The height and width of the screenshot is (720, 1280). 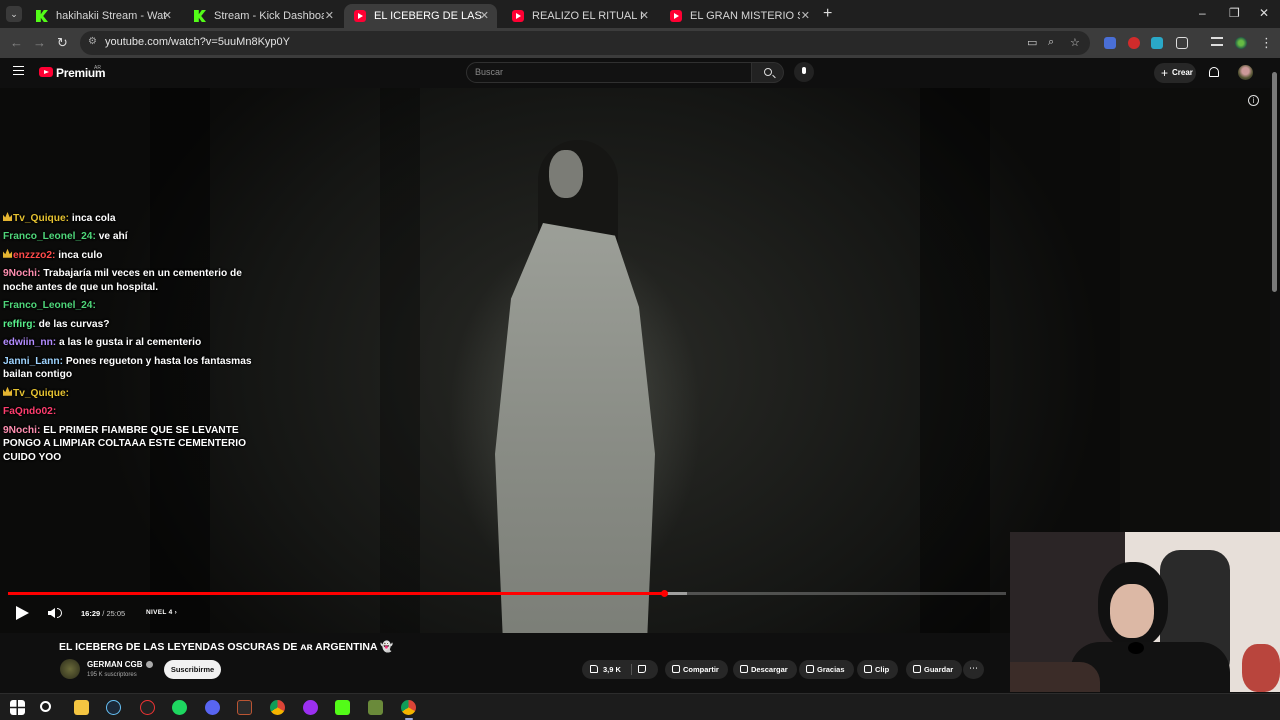 I want to click on discord-icon, so click(x=212, y=707).